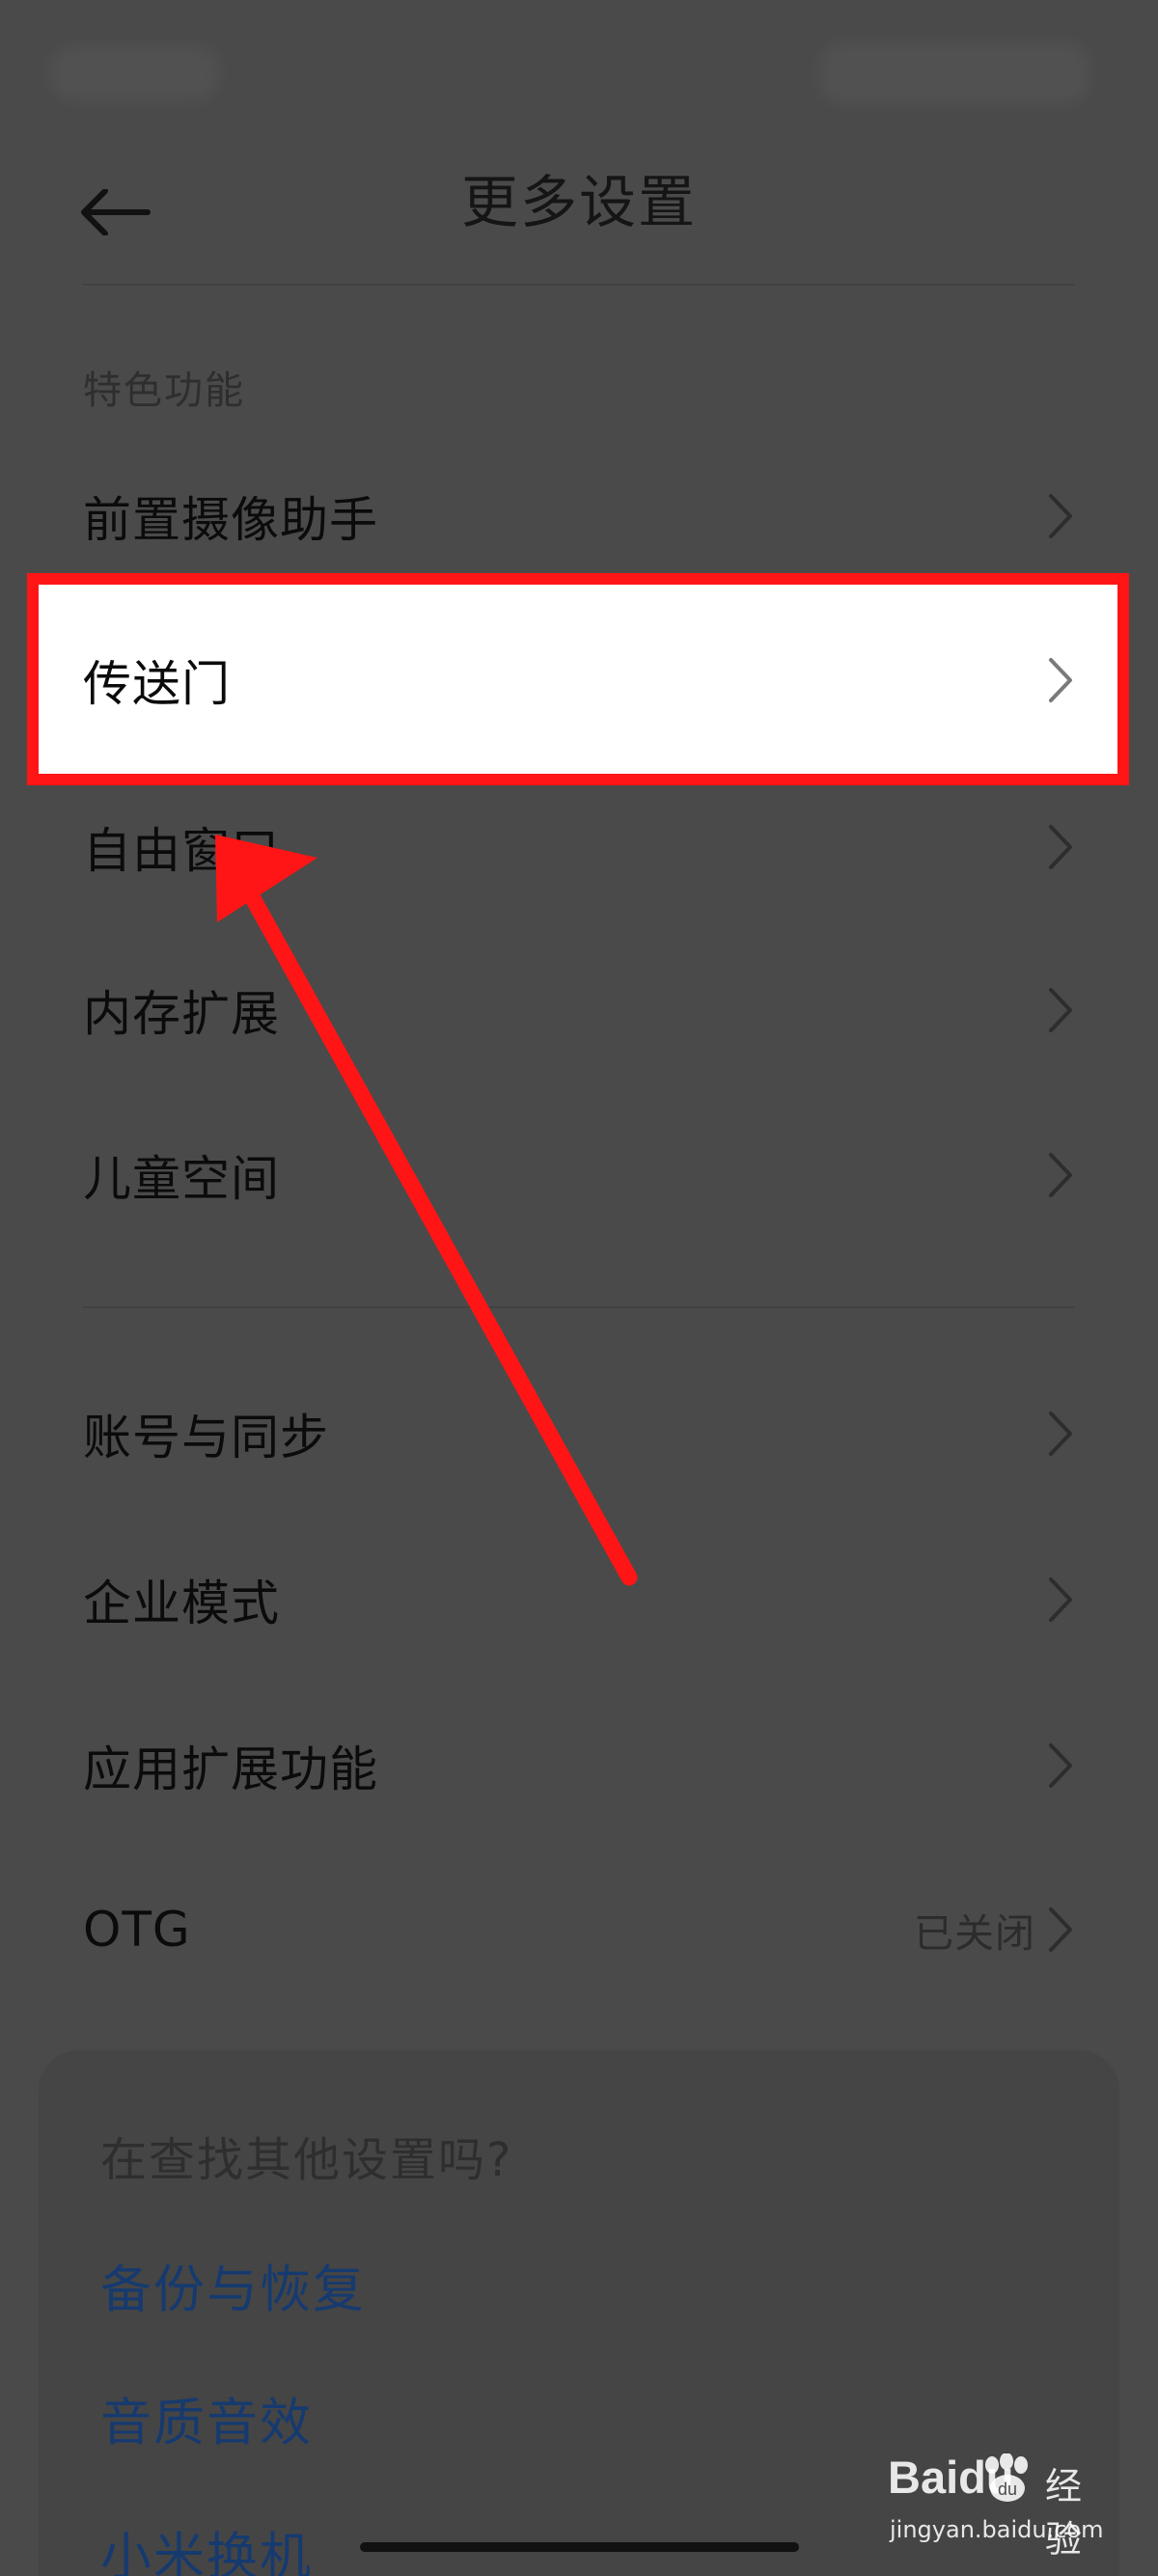 This screenshot has width=1158, height=2576. What do you see at coordinates (1064, 2513) in the screenshot?
I see `watermark-brand-suffix: 经验` at bounding box center [1064, 2513].